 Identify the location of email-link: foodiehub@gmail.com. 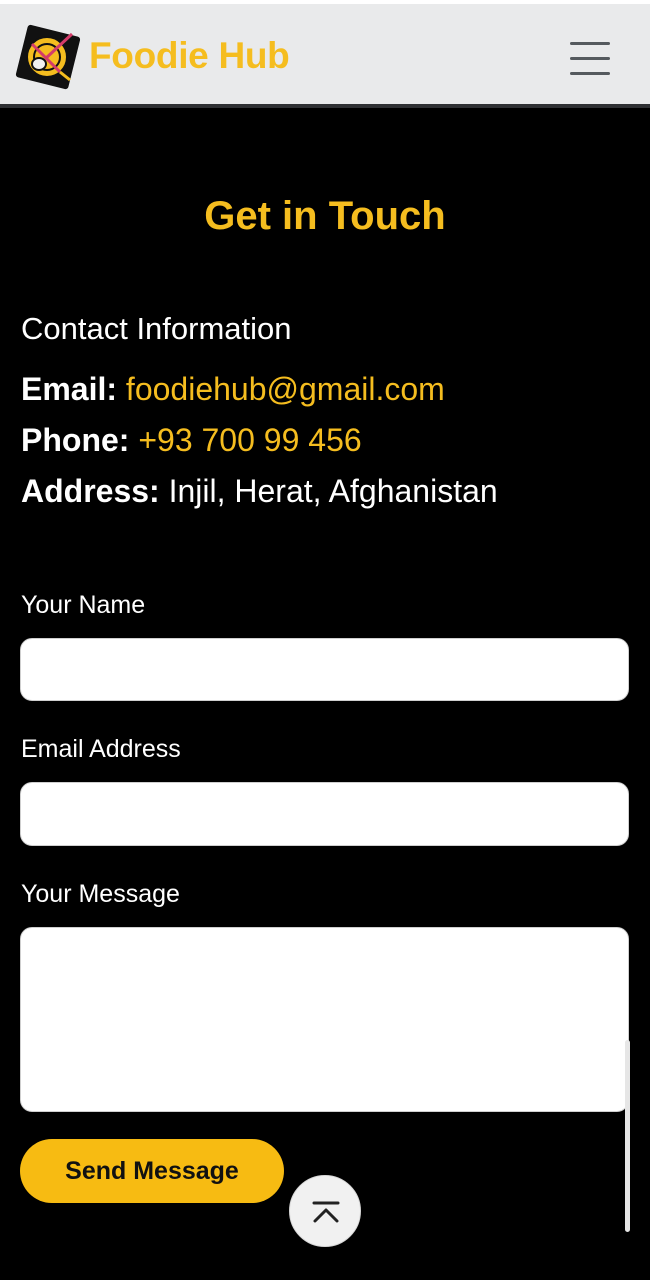
(285, 389).